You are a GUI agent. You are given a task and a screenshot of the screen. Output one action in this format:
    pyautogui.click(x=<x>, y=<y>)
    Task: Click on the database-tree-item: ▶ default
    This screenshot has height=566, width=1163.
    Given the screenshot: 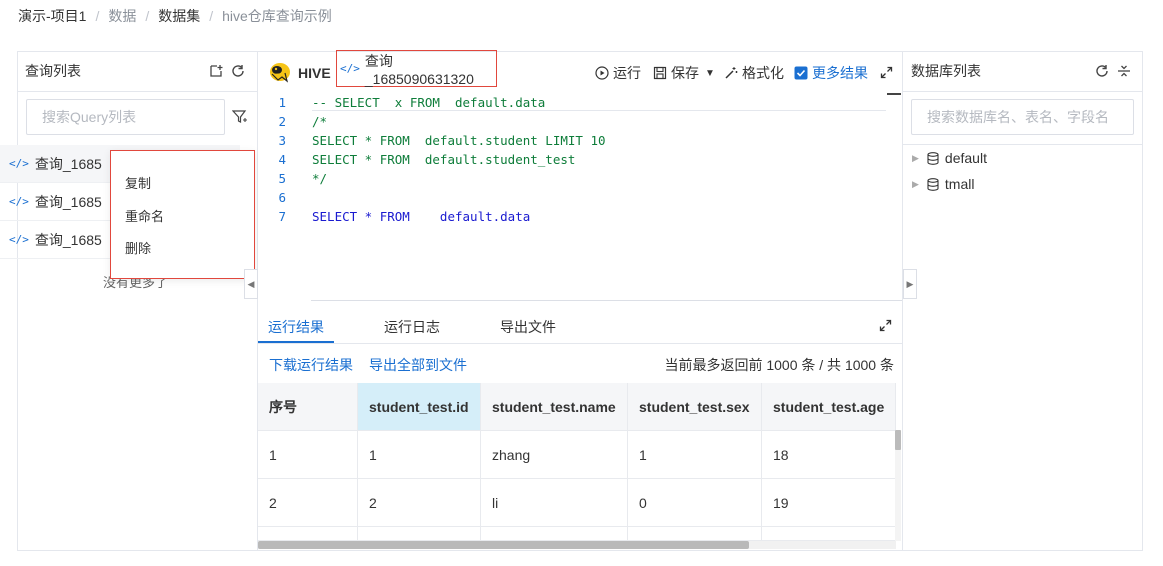 What is the action you would take?
    pyautogui.click(x=949, y=158)
    